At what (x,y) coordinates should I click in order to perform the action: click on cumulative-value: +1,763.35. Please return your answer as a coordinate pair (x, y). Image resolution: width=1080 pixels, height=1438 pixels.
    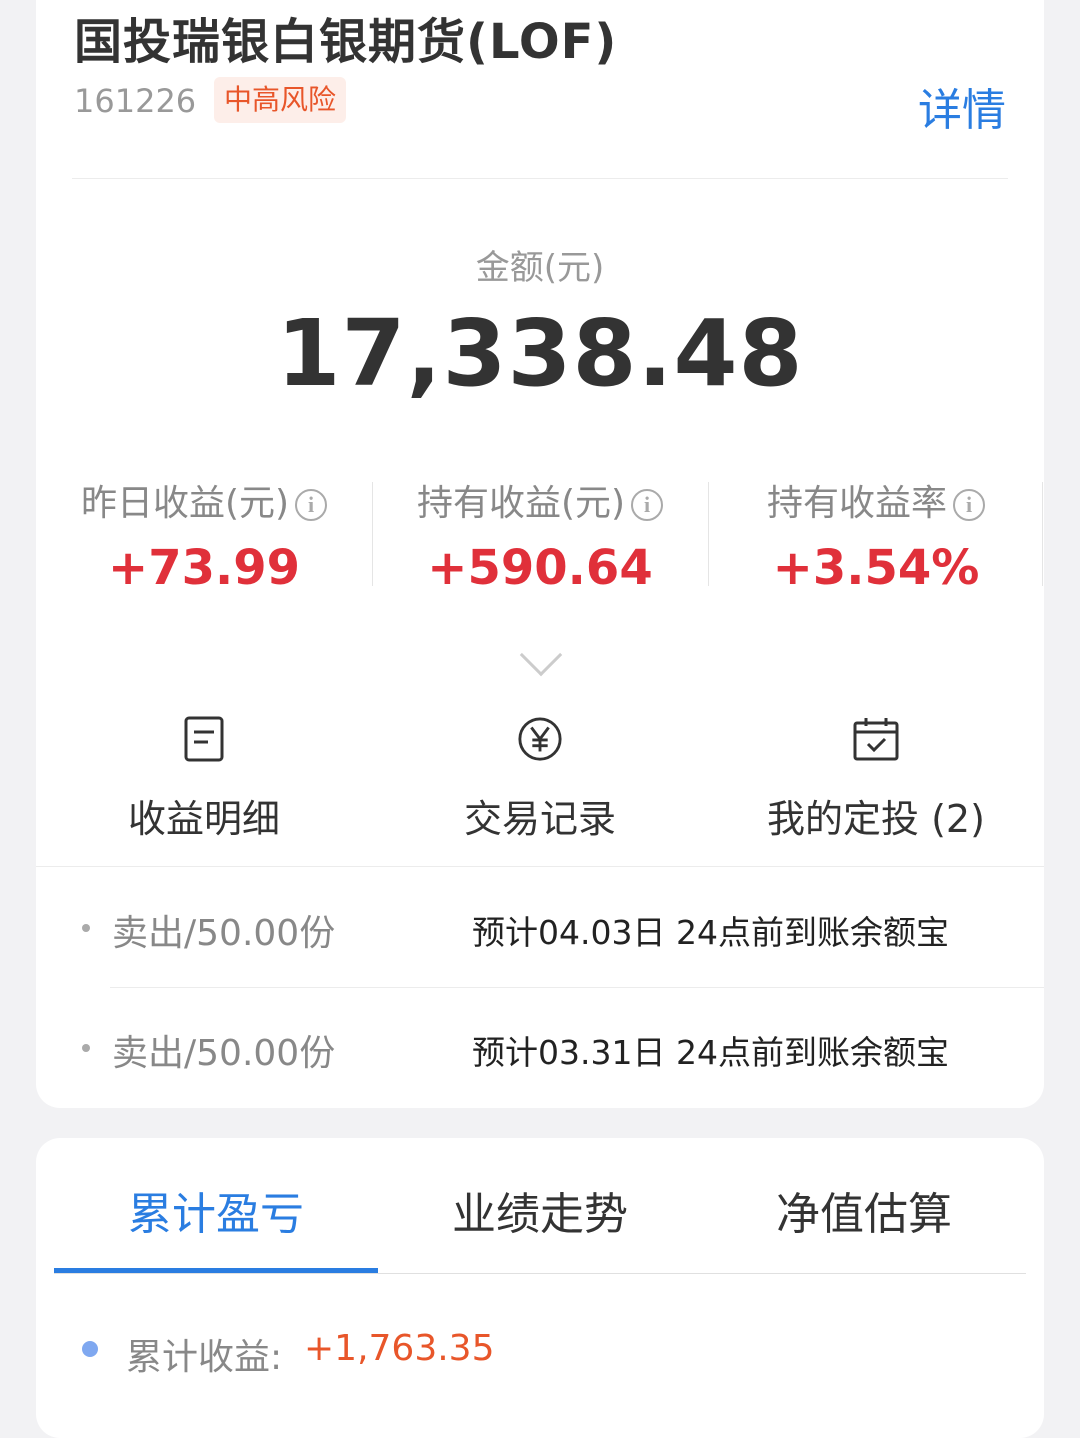
    Looking at the image, I should click on (399, 1348).